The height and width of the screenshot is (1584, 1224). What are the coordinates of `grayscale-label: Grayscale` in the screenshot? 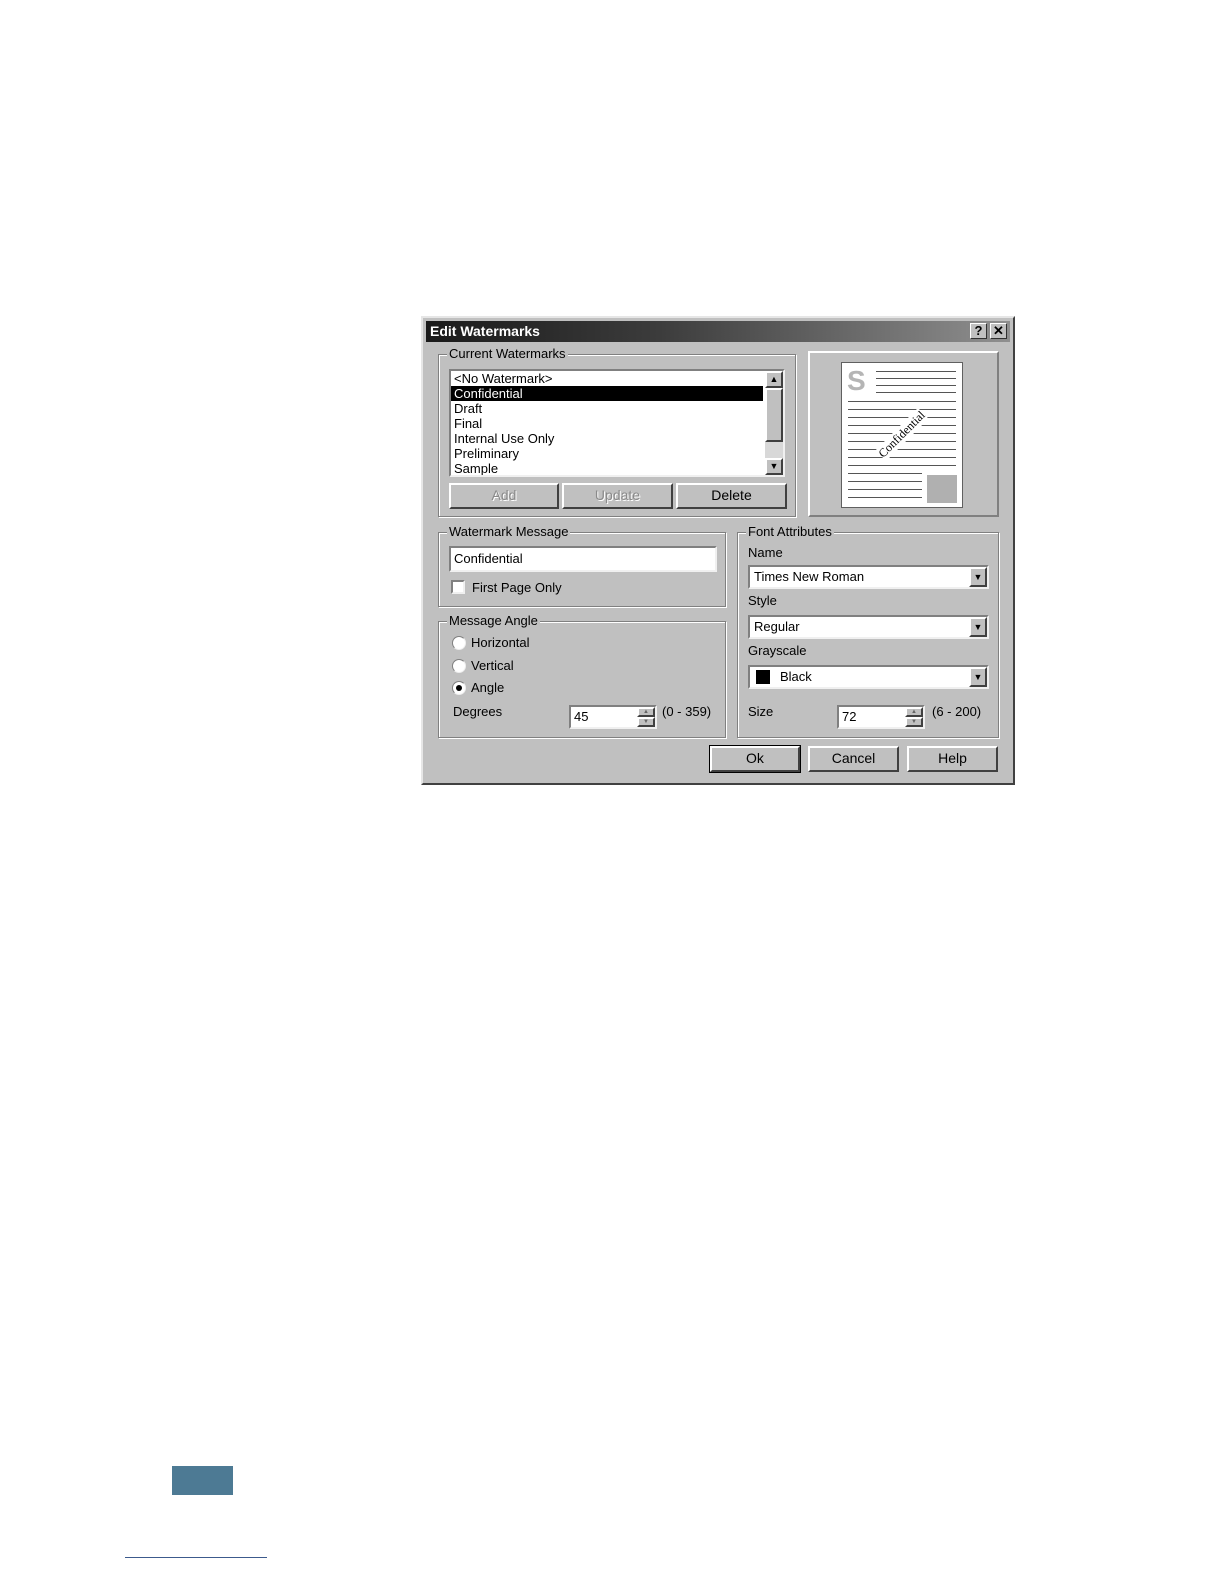 It's located at (777, 650).